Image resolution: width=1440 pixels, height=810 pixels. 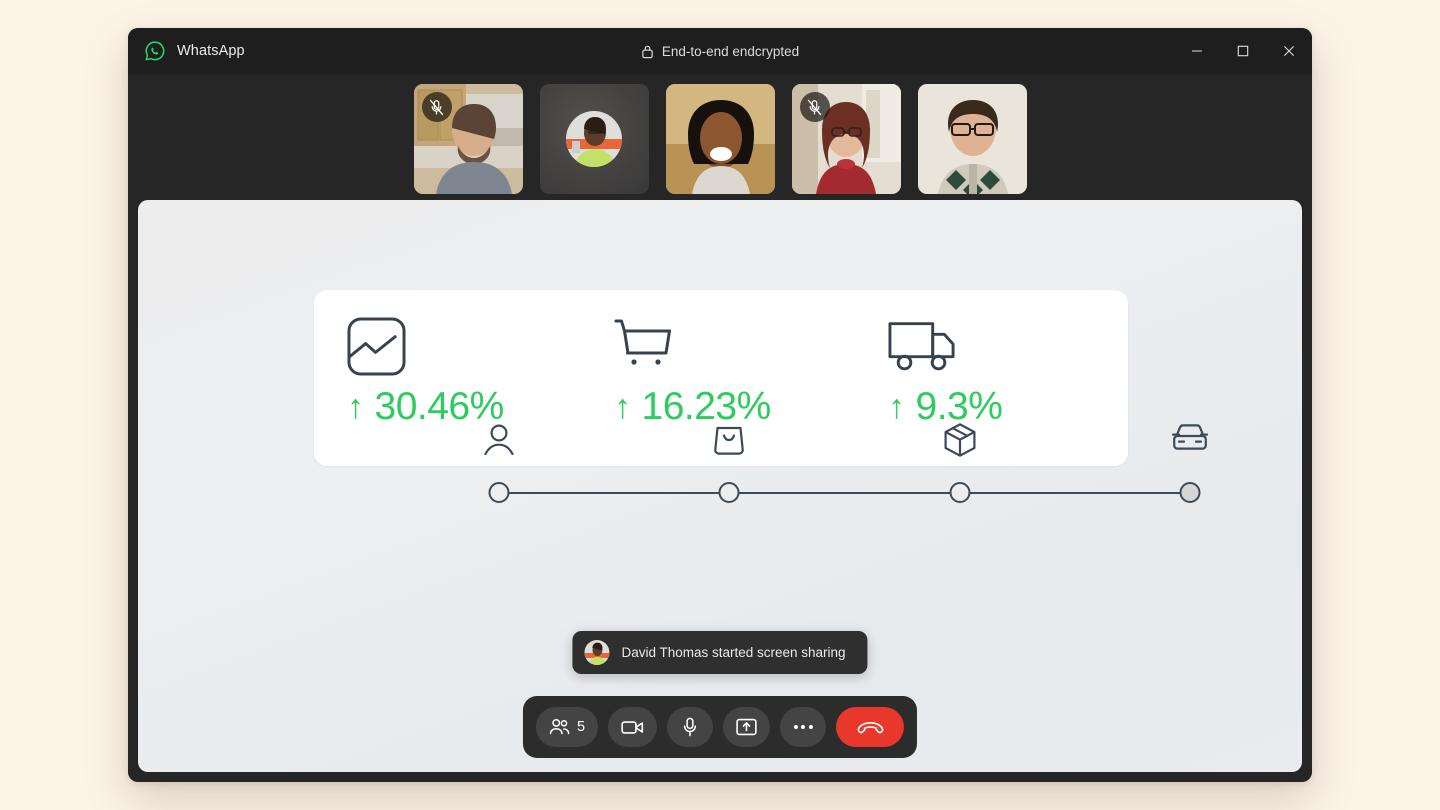 I want to click on timeline-track, so click(x=844, y=493).